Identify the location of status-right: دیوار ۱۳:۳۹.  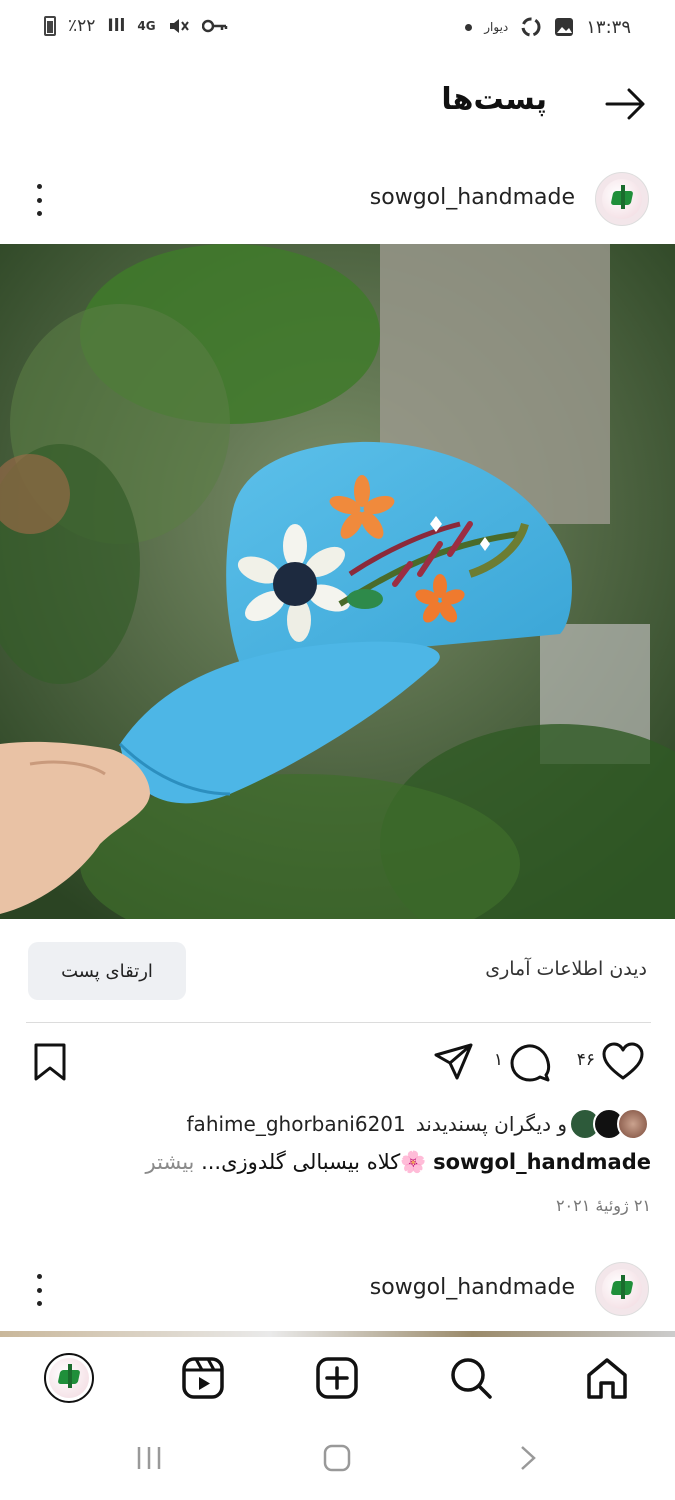
(548, 27).